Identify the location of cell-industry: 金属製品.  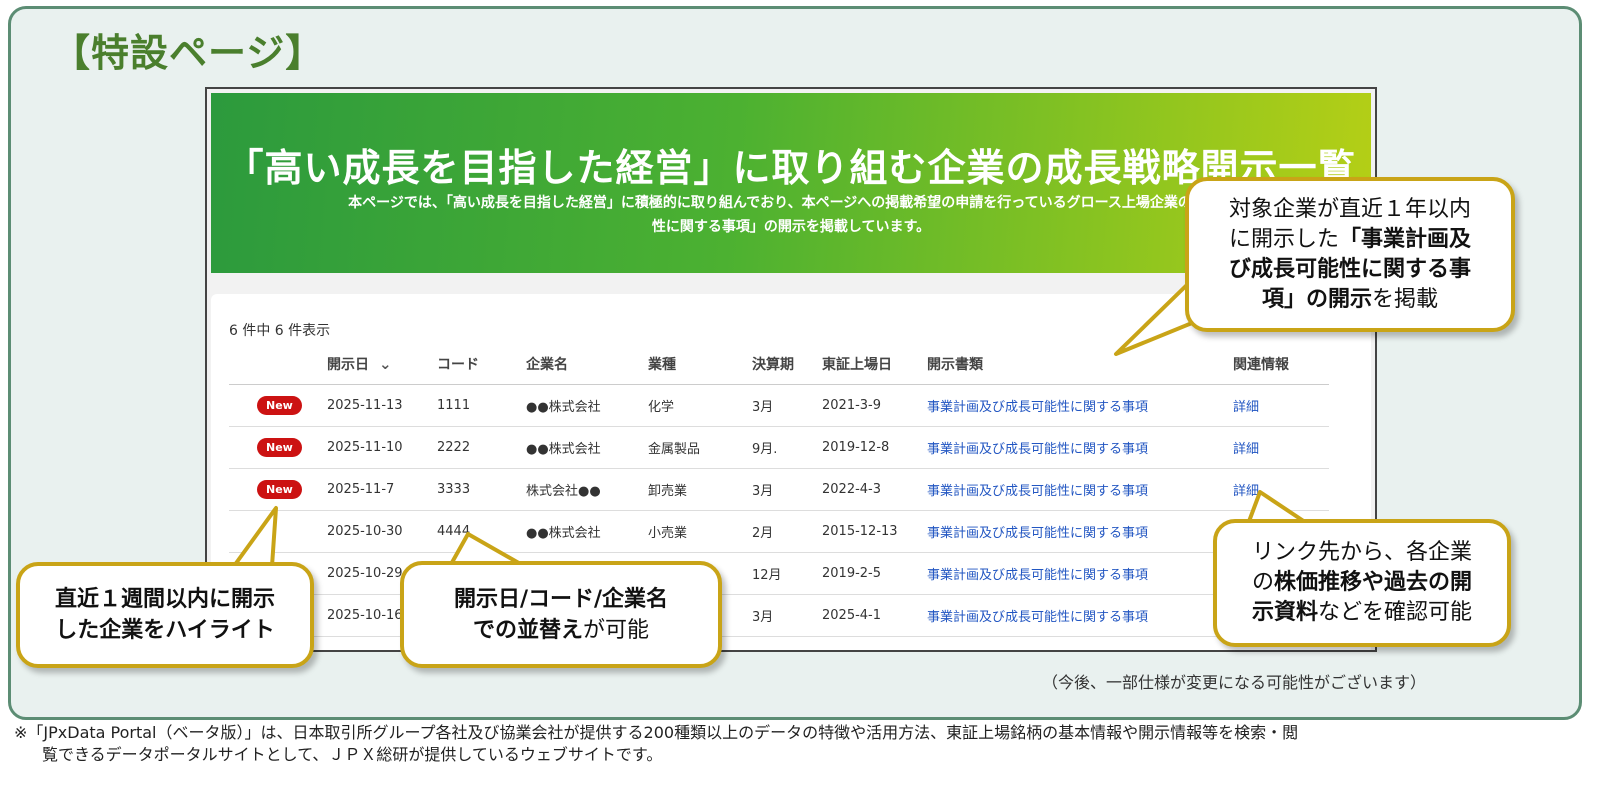
(700, 447).